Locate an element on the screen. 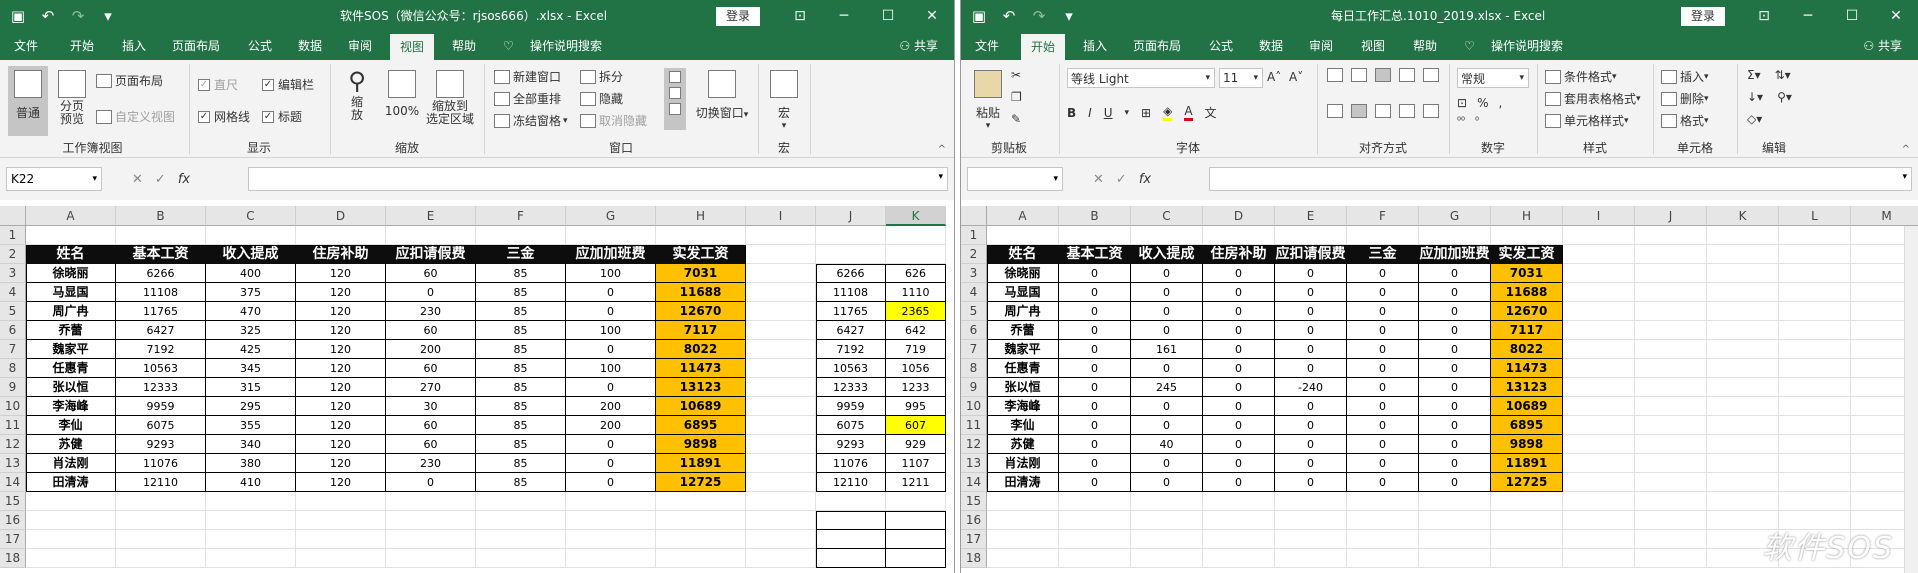  row-header: 6 is located at coordinates (13, 330).